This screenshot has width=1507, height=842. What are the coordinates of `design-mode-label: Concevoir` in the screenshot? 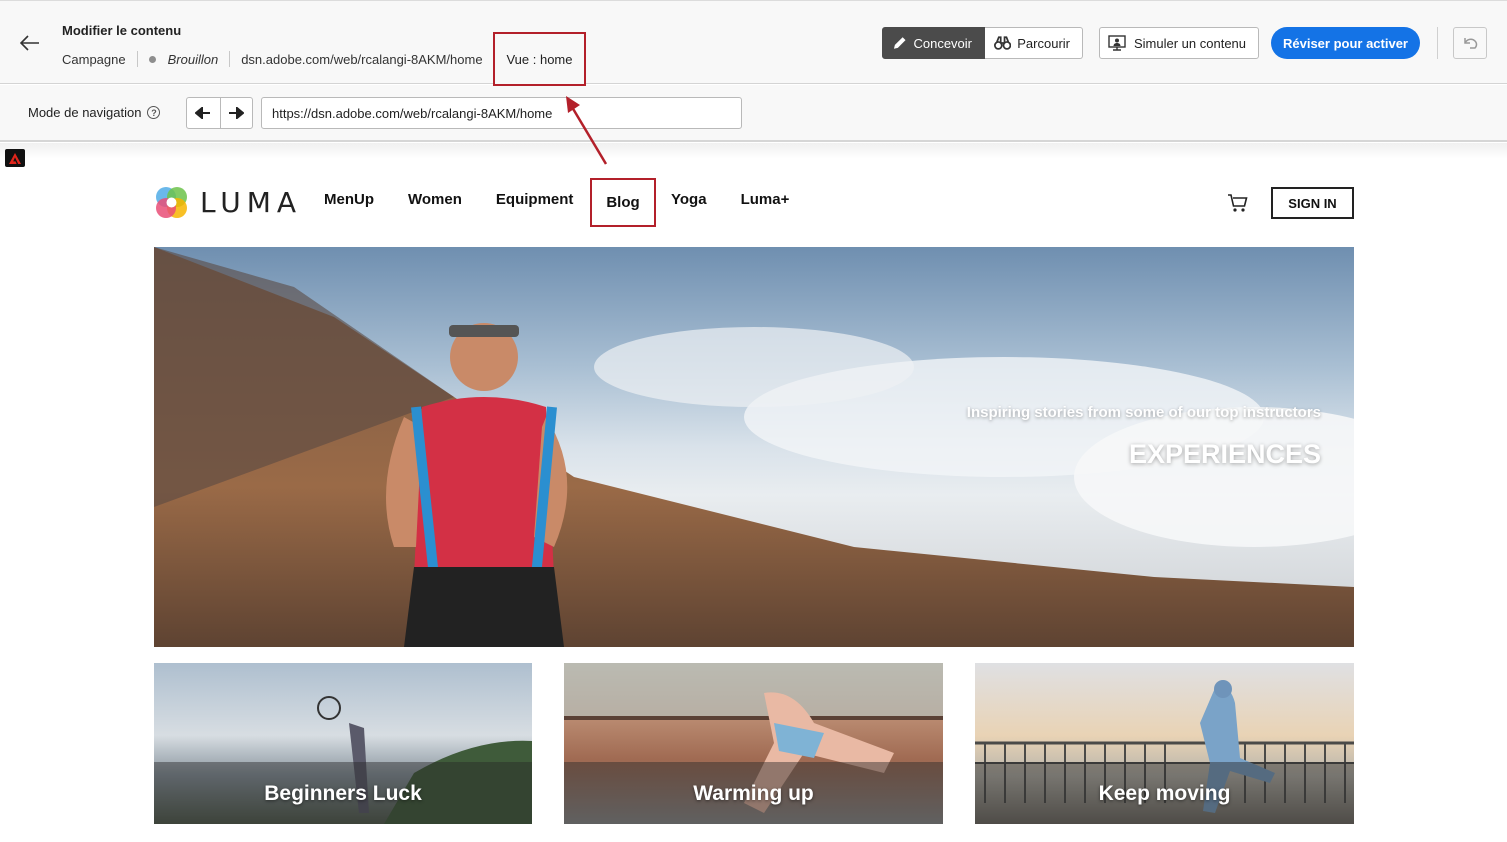 It's located at (942, 43).